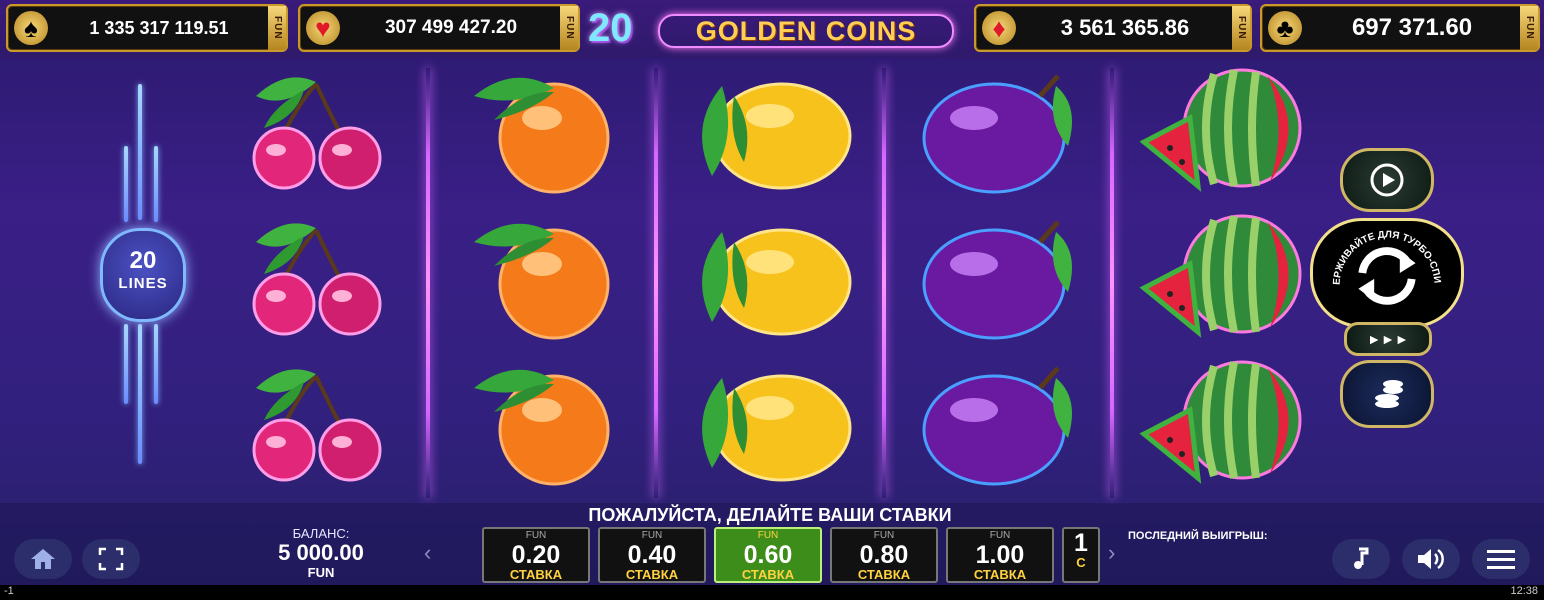 The image size is (1544, 600). I want to click on coins-icon, so click(1389, 394).